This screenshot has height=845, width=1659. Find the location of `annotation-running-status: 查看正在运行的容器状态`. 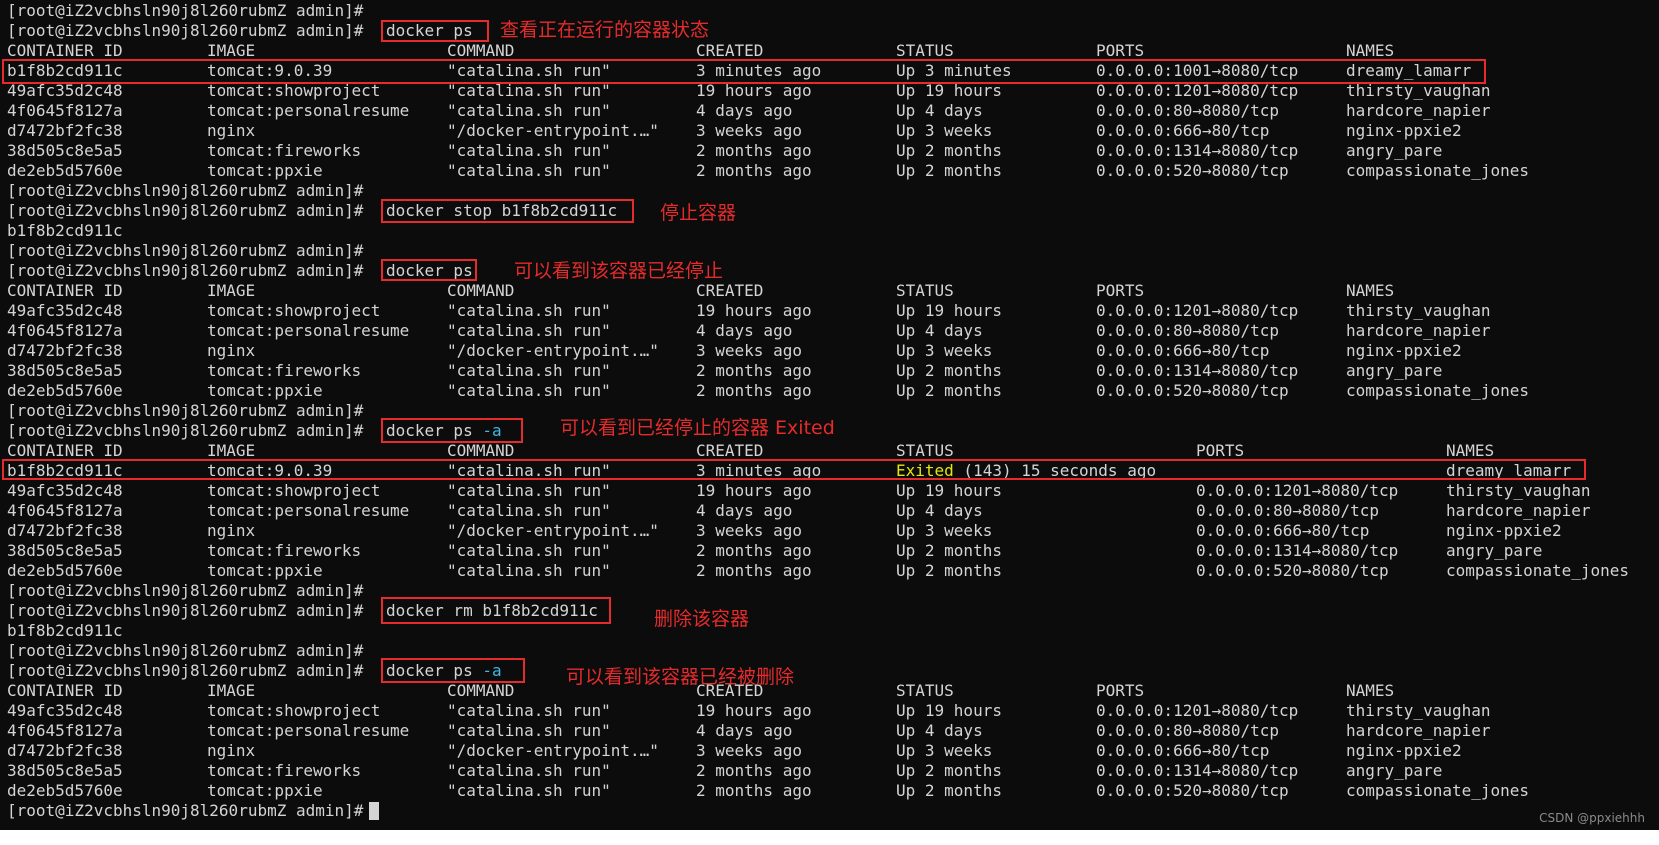

annotation-running-status: 查看正在运行的容器状态 is located at coordinates (605, 30).